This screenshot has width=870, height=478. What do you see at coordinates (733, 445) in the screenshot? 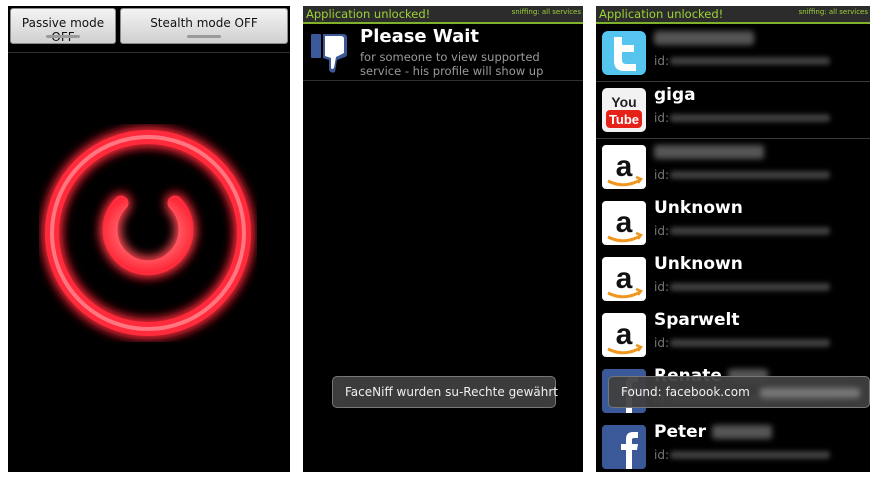
I see `session-row: Peter id:` at bounding box center [733, 445].